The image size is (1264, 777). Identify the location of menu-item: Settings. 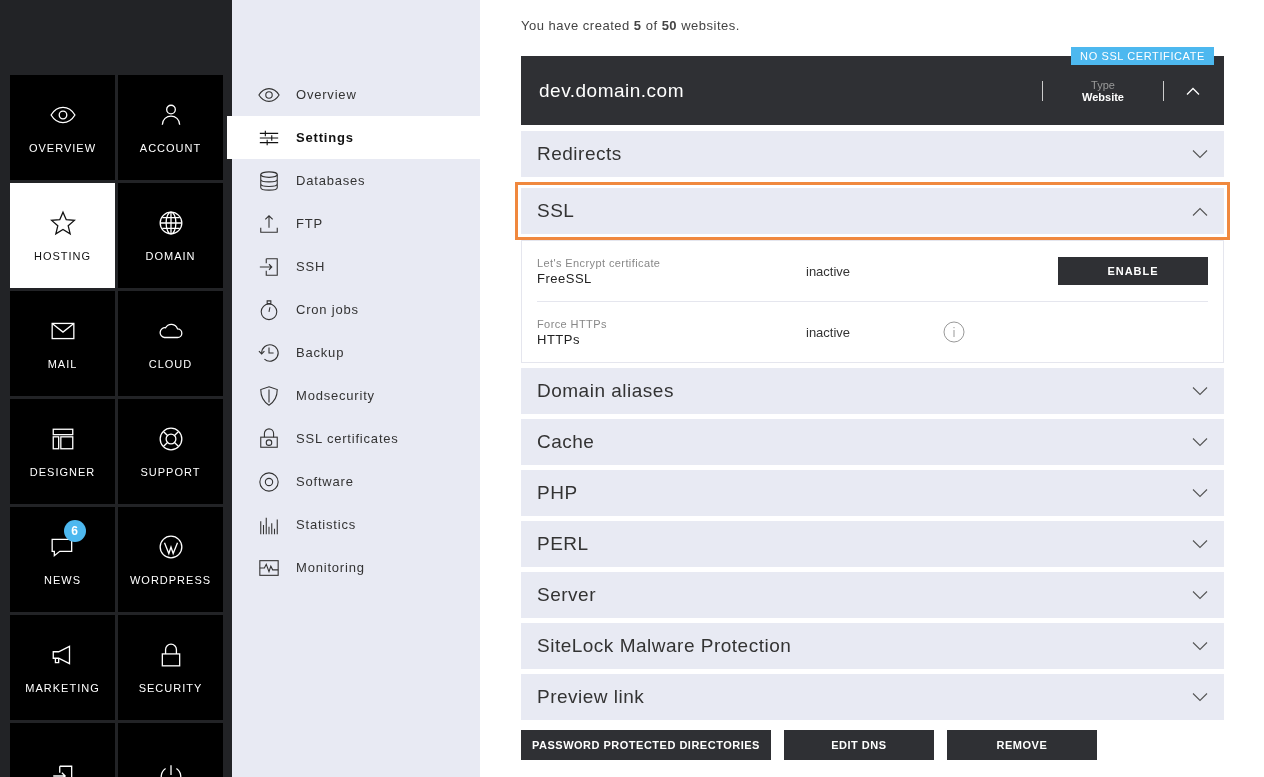
(353, 137).